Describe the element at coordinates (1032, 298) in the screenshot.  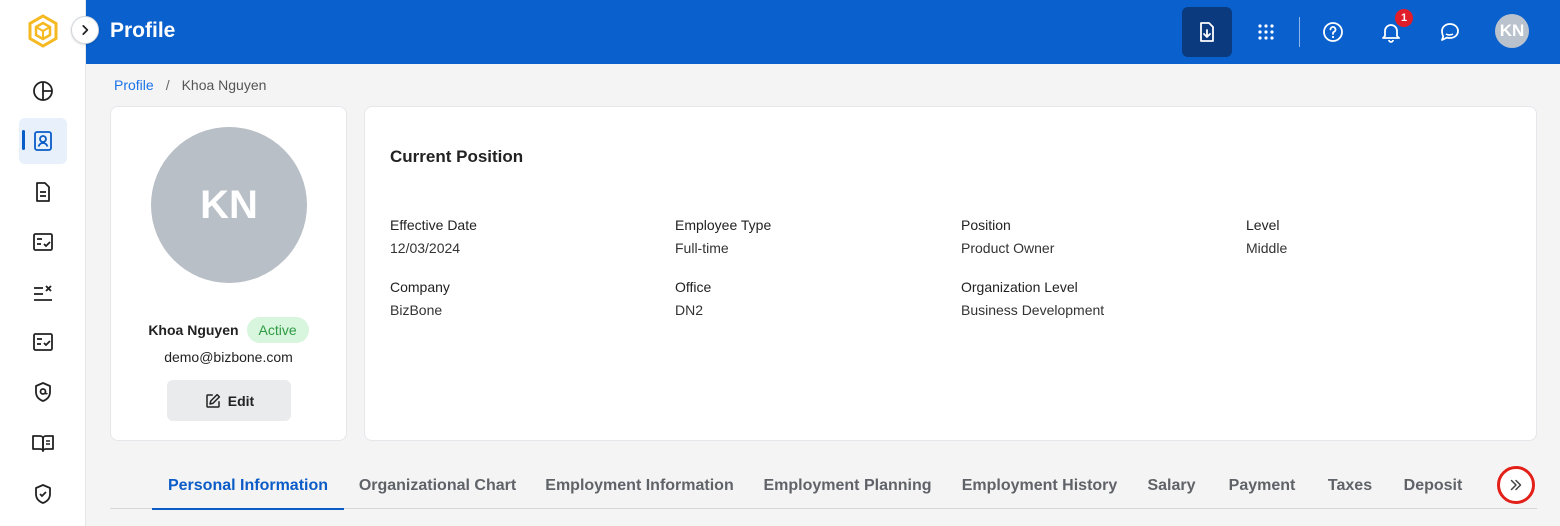
I see `field-organization-level: Organization Level Business Development` at that location.